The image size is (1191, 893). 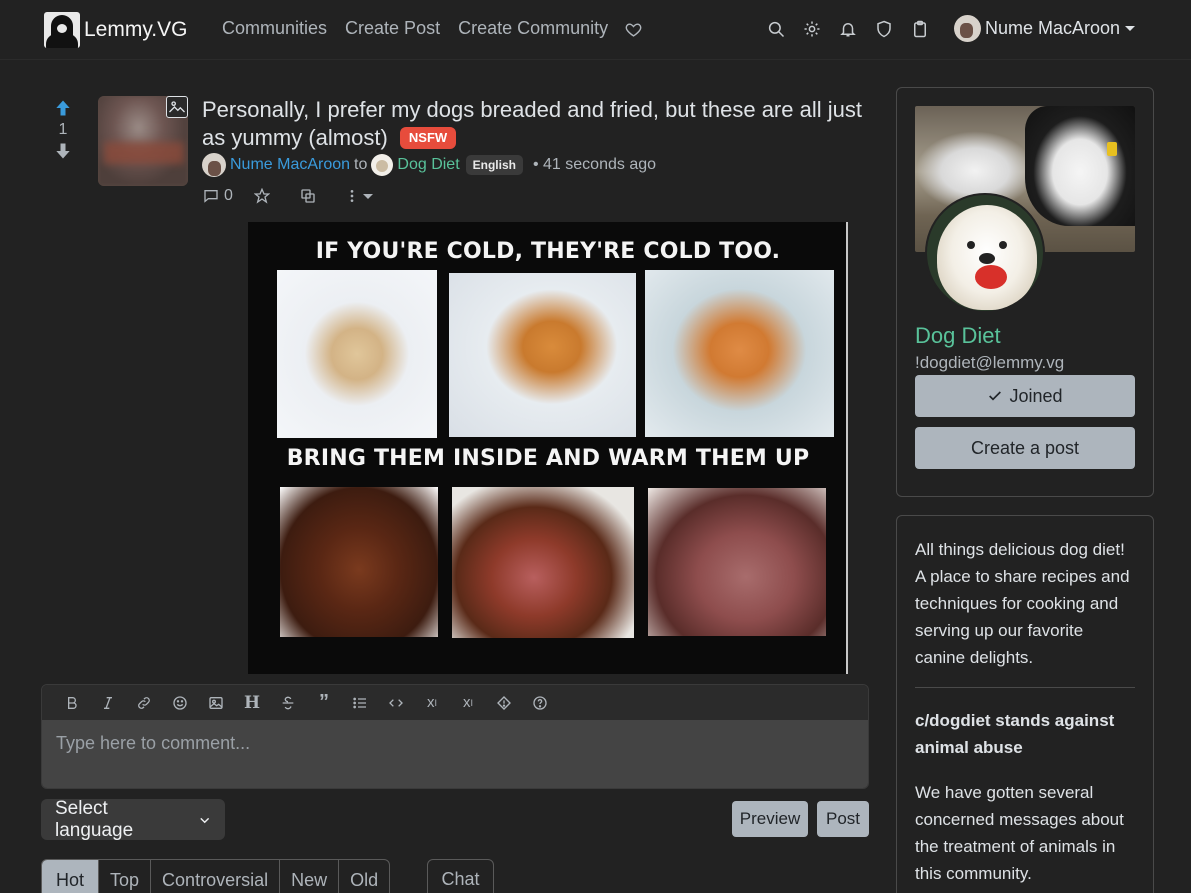 I want to click on user-avatar, so click(x=967, y=28).